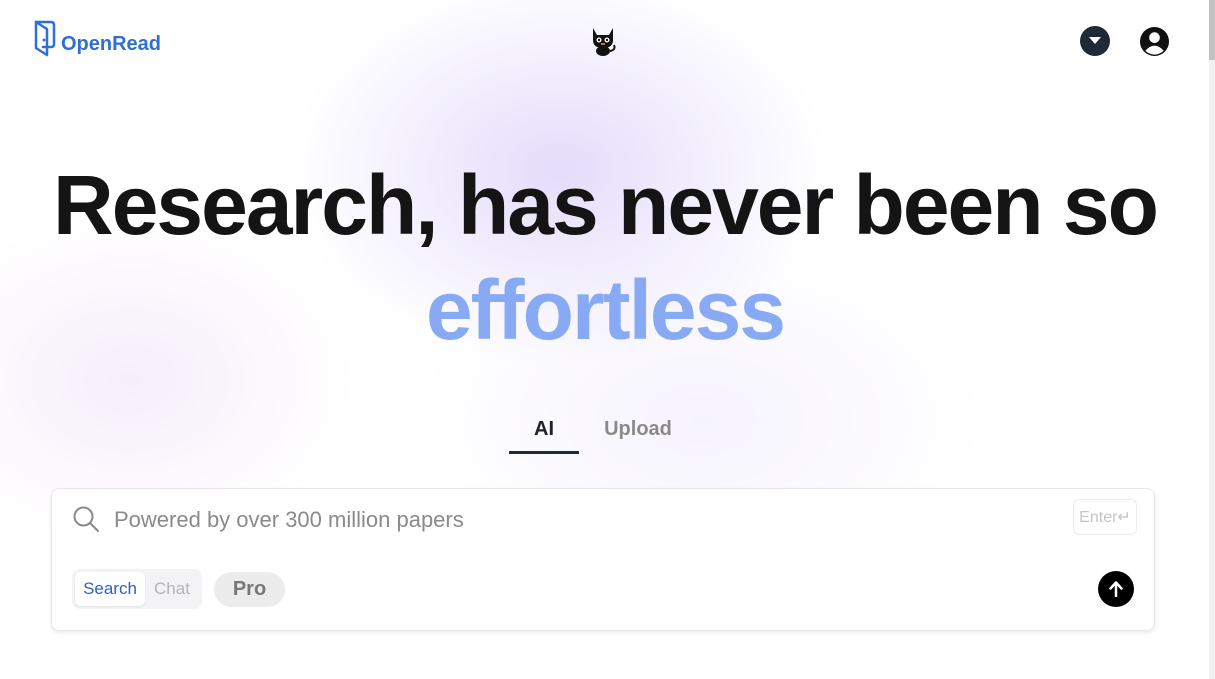  What do you see at coordinates (249, 589) in the screenshot?
I see `pro-toggle-button: Pro` at bounding box center [249, 589].